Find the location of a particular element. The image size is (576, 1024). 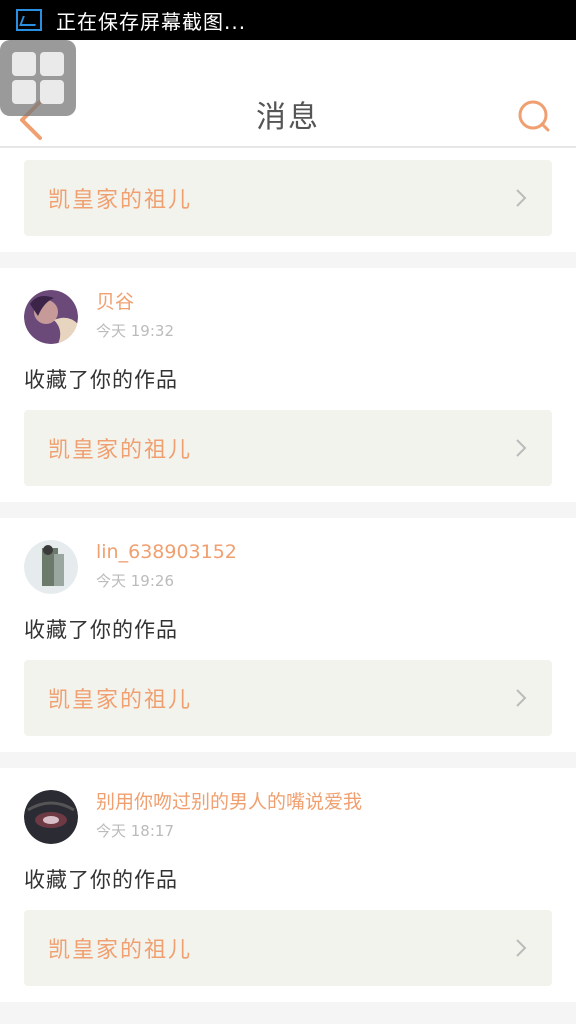

username: 别用你吻过别的男人的嘴说爱我 is located at coordinates (229, 802).